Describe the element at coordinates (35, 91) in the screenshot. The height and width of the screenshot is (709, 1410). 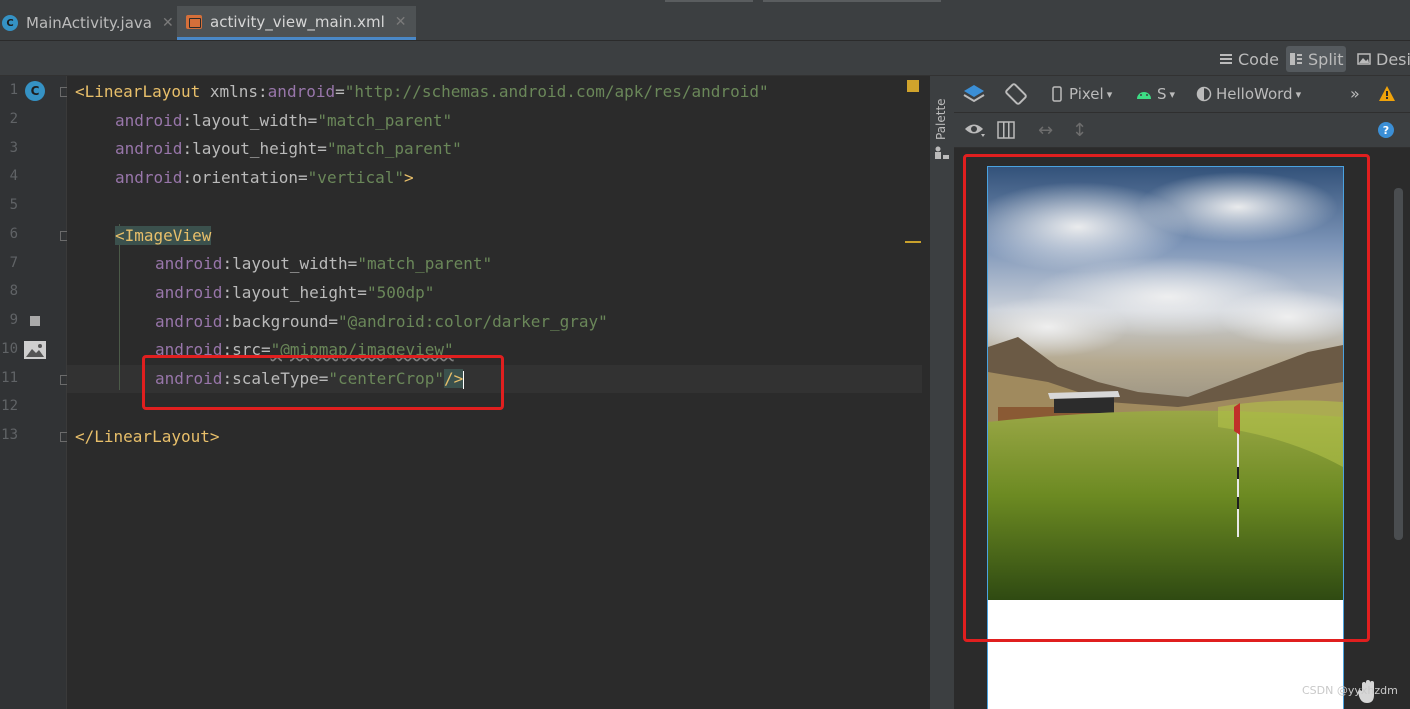
I see `class-marker-icon: C` at that location.